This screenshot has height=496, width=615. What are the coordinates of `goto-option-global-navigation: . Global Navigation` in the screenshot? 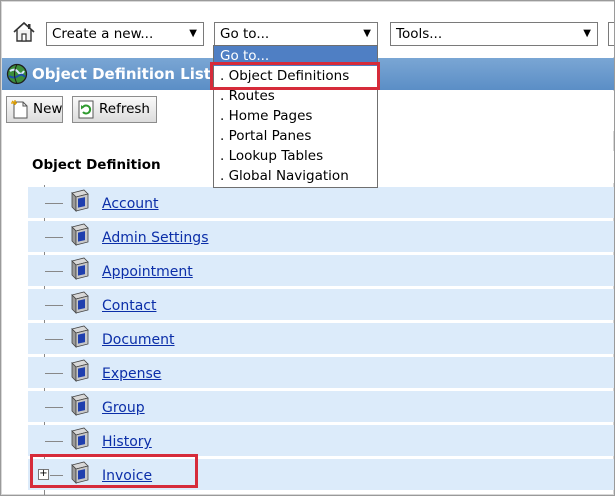 It's located at (295, 176).